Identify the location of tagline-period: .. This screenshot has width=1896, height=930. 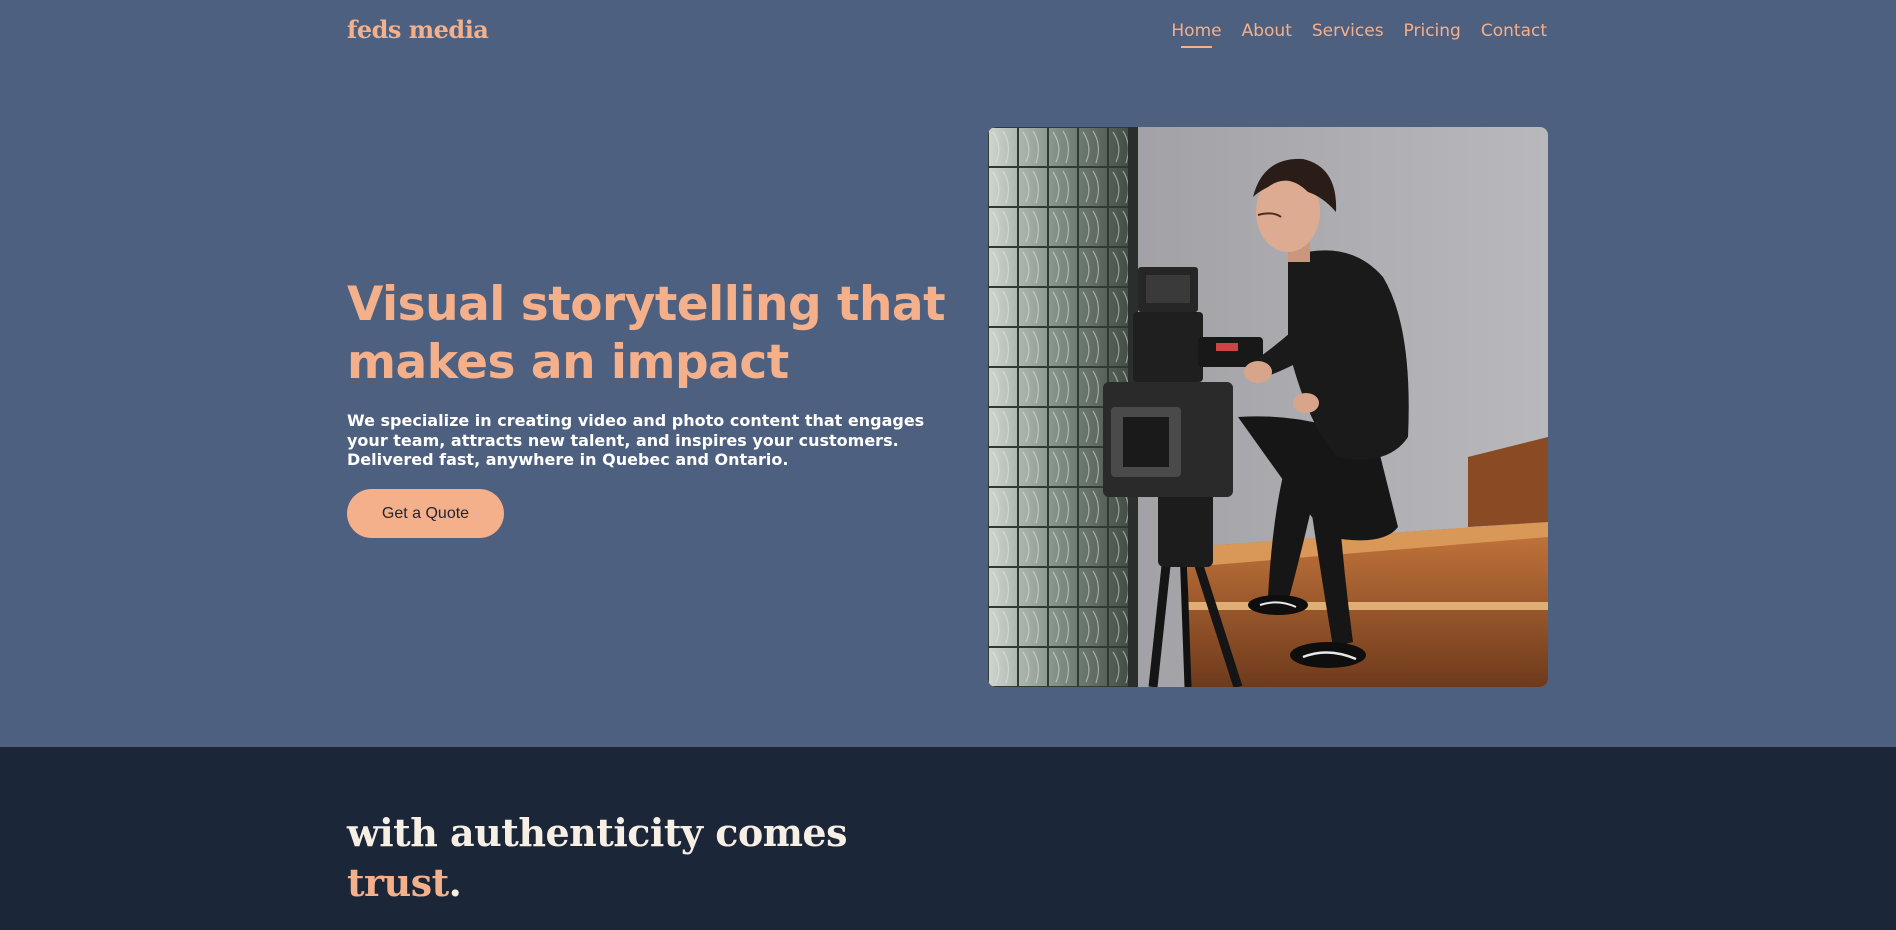
(455, 882).